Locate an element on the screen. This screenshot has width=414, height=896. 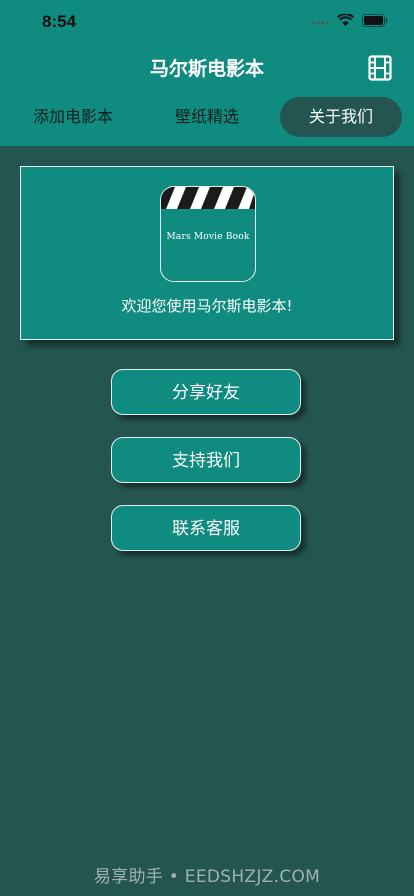
tab-about-us: 关于我们 is located at coordinates (341, 117).